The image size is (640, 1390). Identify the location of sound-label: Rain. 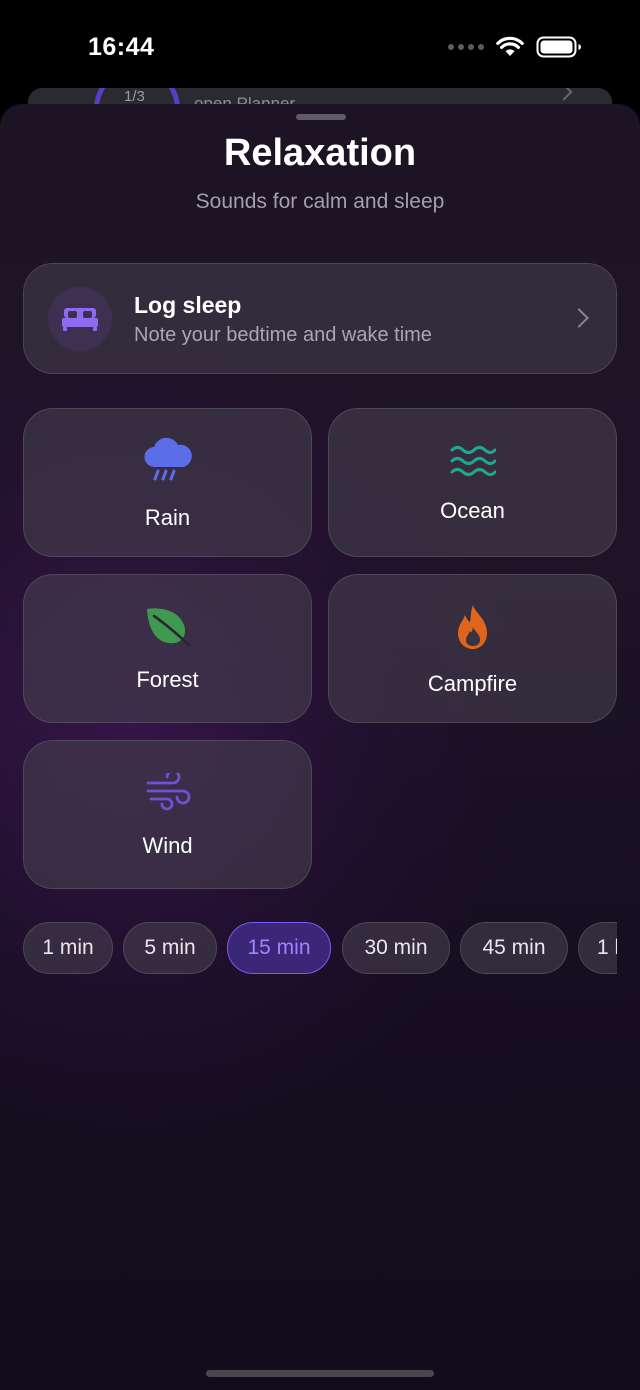
(167, 517).